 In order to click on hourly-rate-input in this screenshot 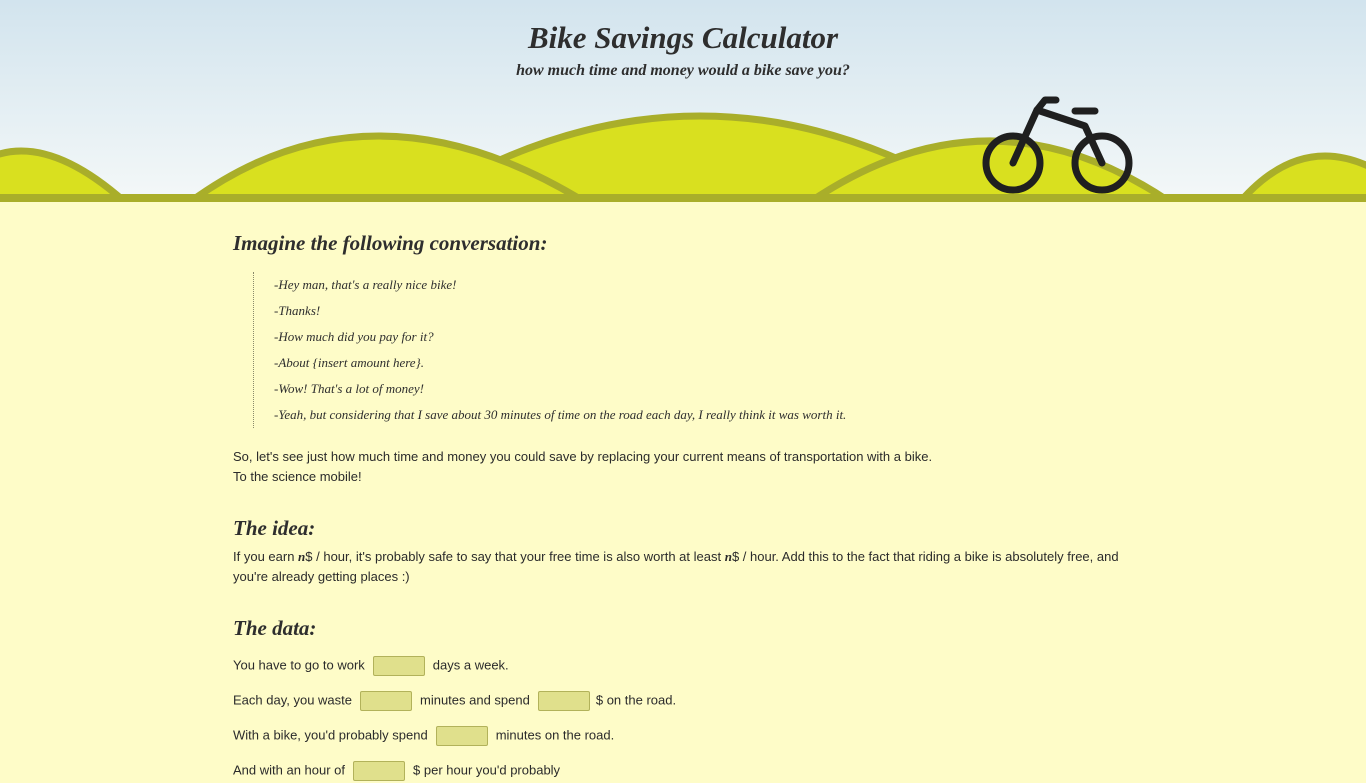, I will do `click(379, 770)`.